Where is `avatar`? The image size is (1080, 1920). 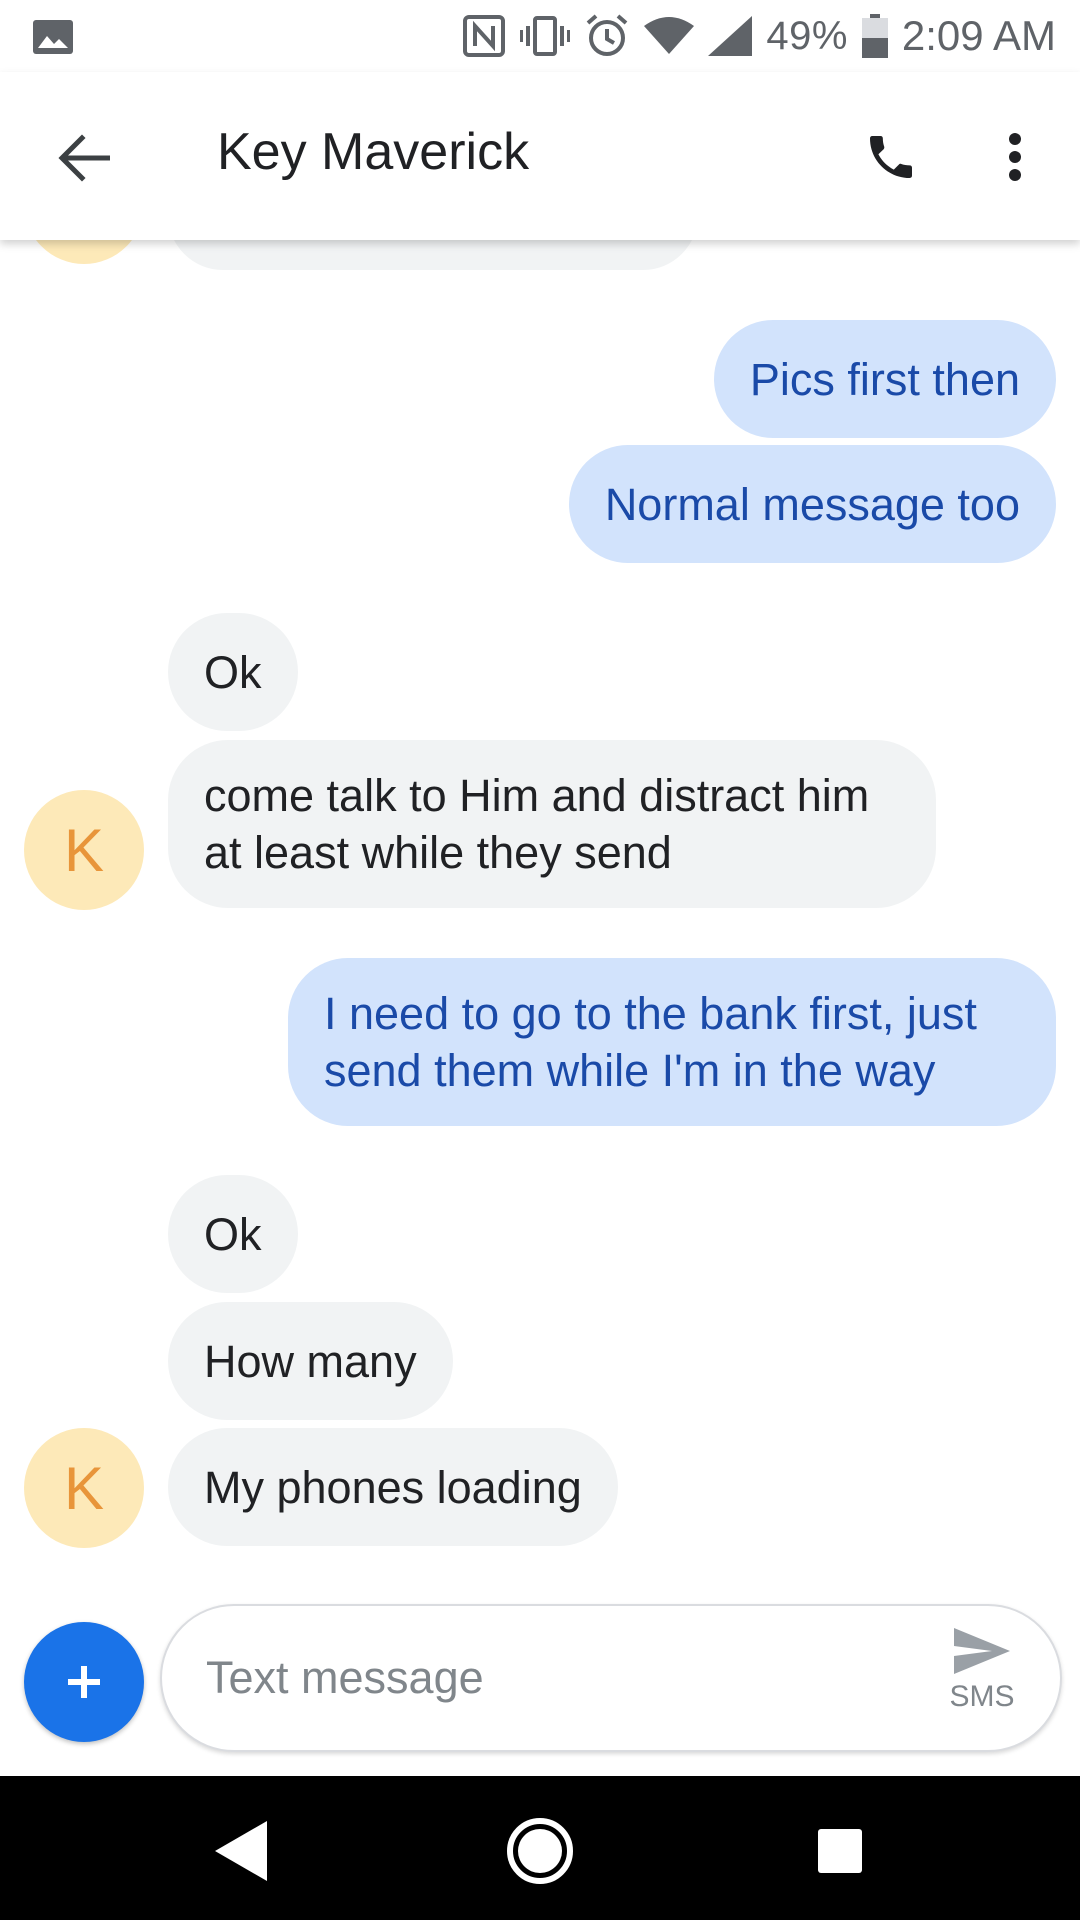
avatar is located at coordinates (84, 252).